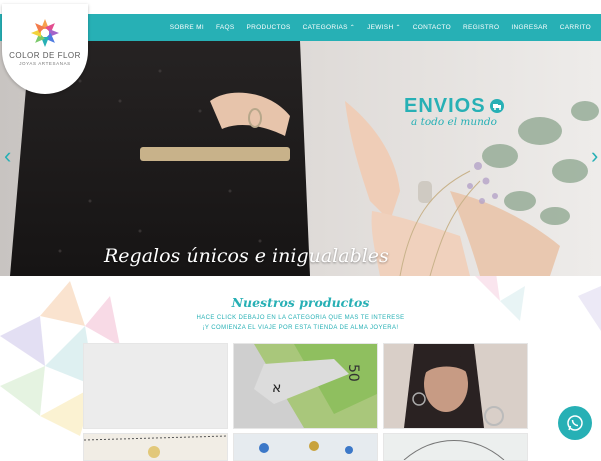 This screenshot has height=461, width=601. I want to click on brand-flower-icon, so click(45, 33).